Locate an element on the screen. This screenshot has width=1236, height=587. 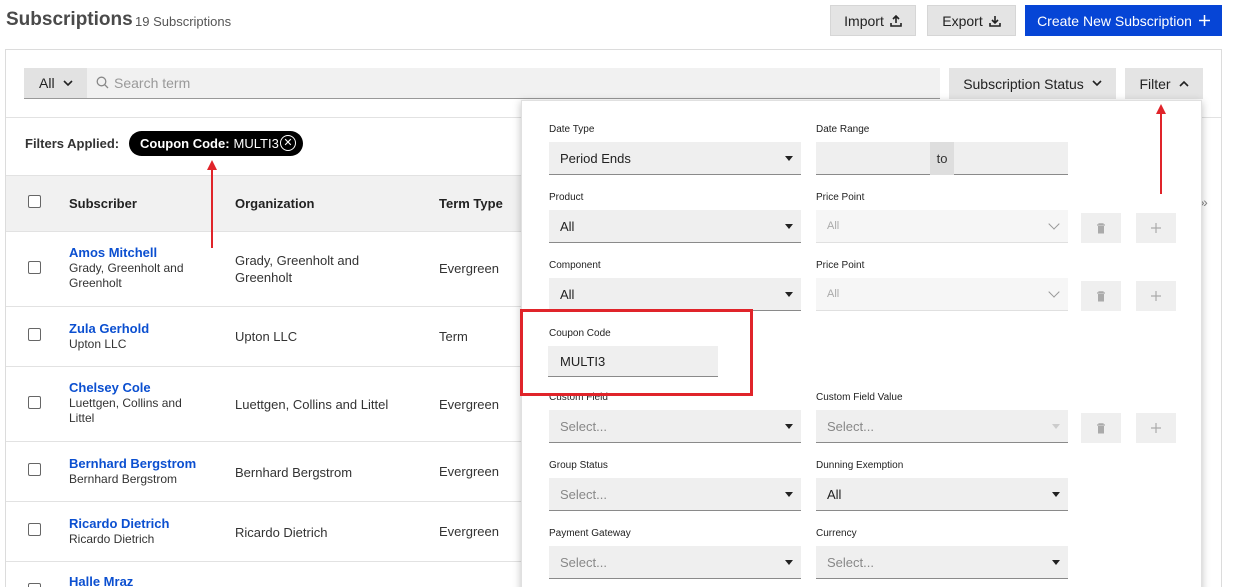
date-type-label: Date Type is located at coordinates (572, 129).